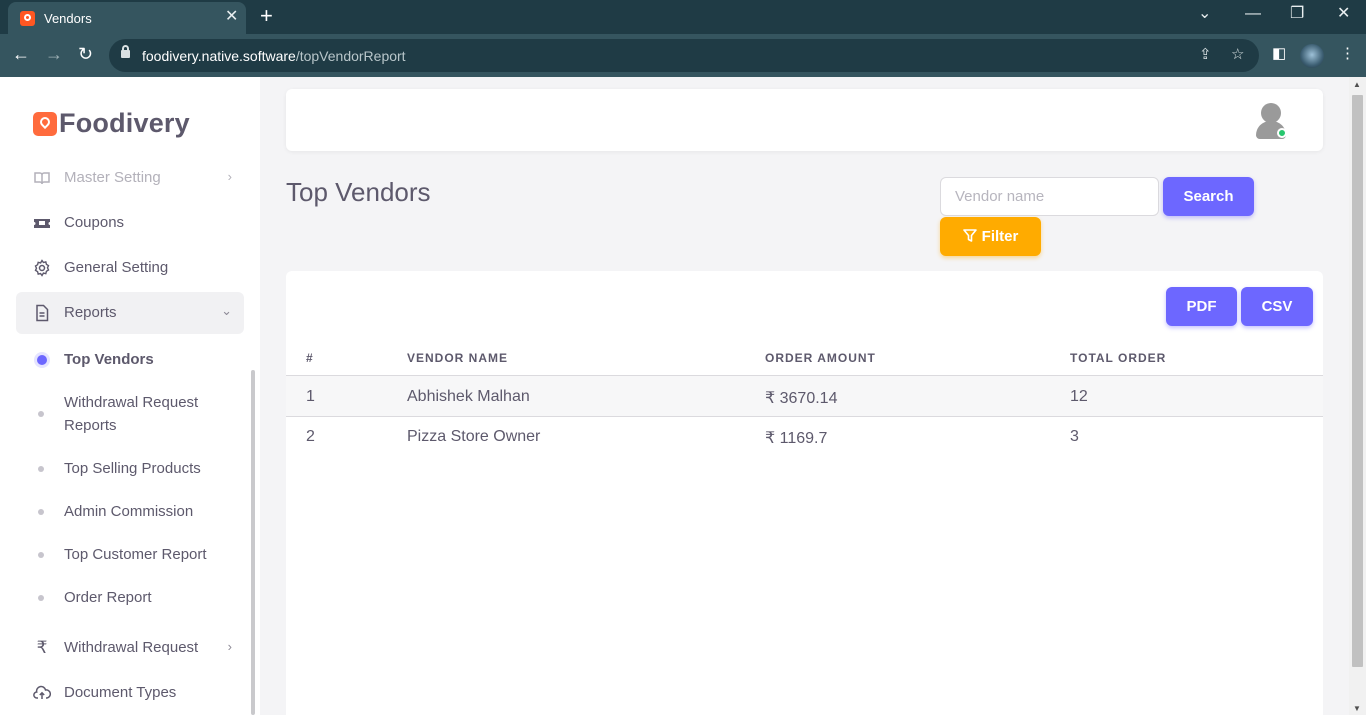 This screenshot has width=1366, height=715. I want to click on cell-order-amount: ₹ 3670.14, so click(801, 398).